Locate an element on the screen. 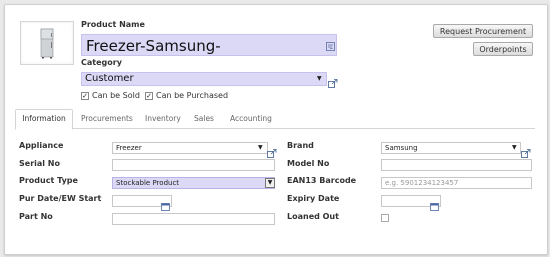  category-select: Customer is located at coordinates (204, 79).